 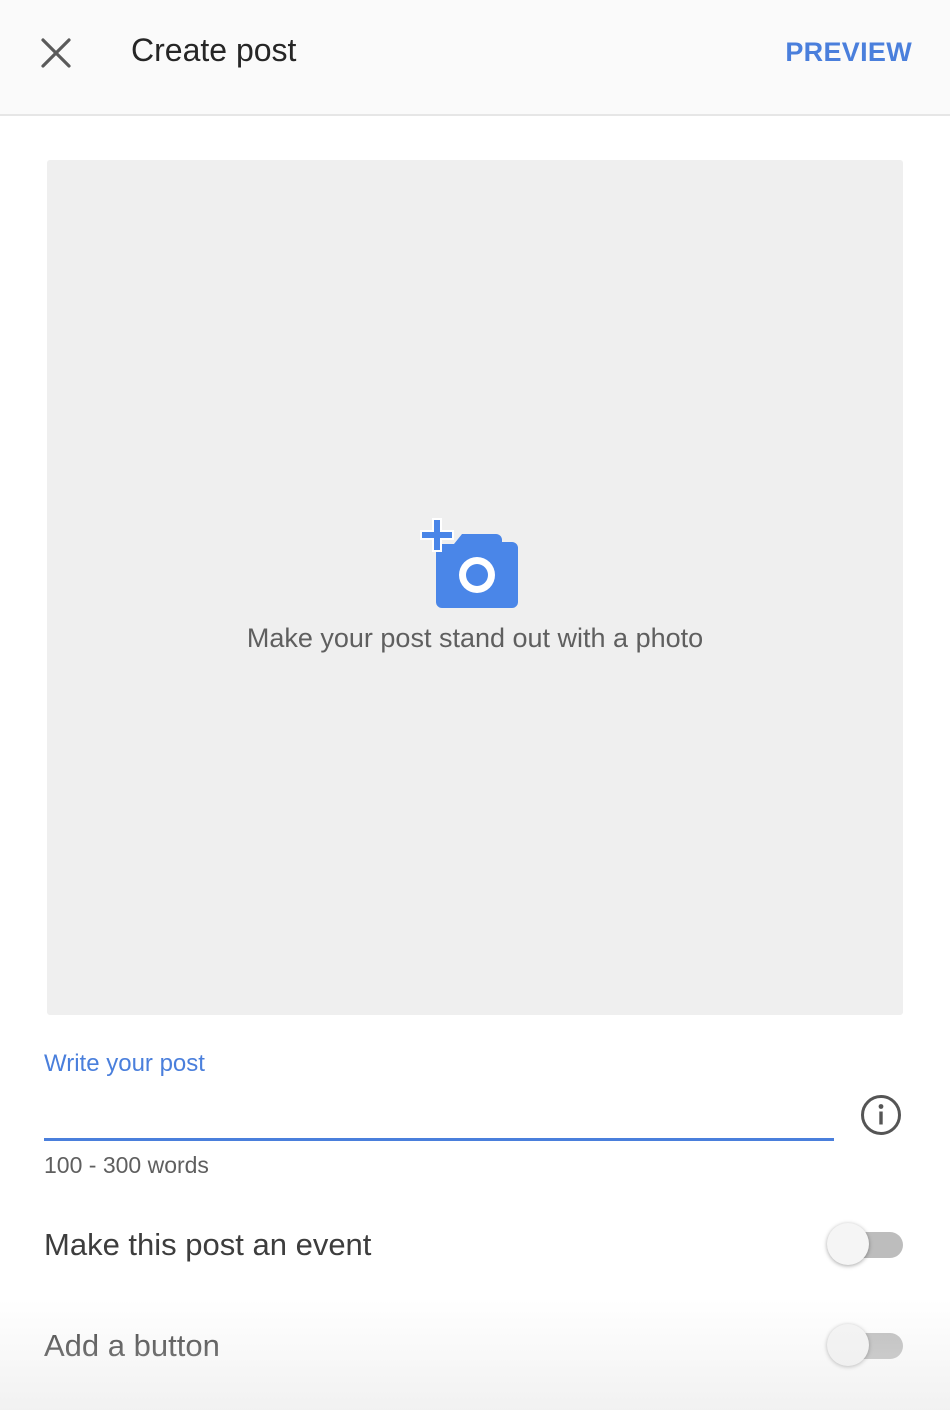 I want to click on add-photo-camera-icon, so click(x=469, y=563).